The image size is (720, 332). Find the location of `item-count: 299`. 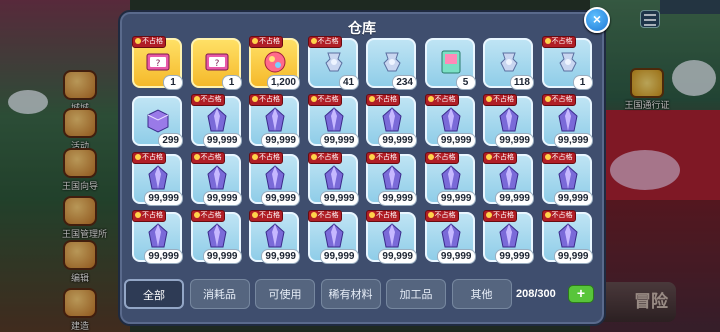

item-count: 299 is located at coordinates (170, 140).